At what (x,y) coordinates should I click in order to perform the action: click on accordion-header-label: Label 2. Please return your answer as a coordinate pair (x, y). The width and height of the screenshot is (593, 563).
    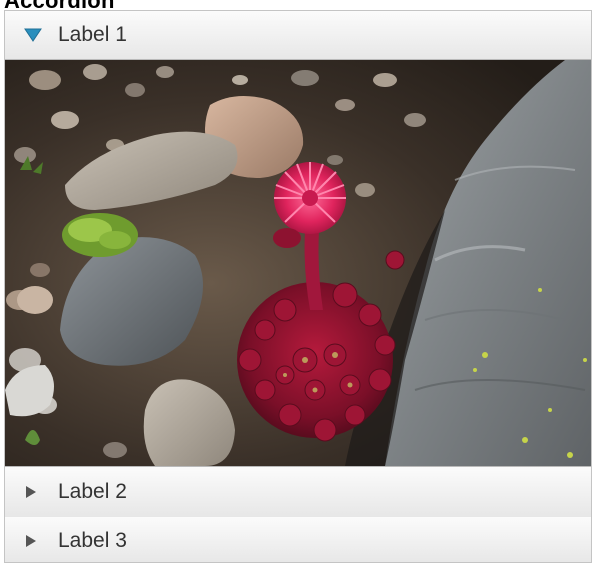
    Looking at the image, I should click on (92, 491).